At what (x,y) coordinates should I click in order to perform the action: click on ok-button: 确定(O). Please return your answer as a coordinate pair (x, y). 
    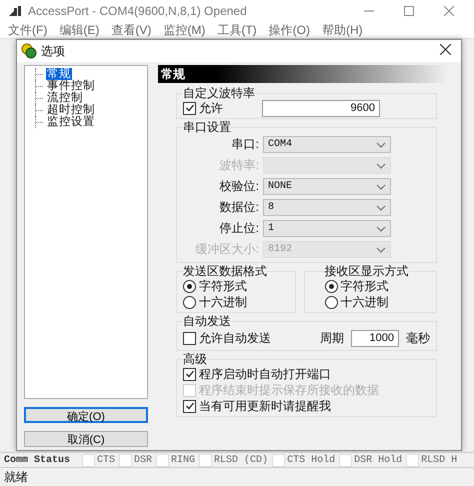
    Looking at the image, I should click on (86, 415).